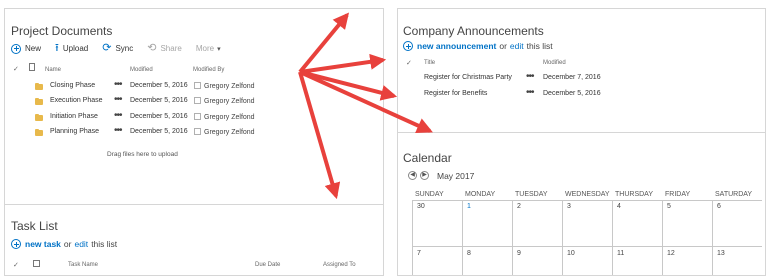 Image resolution: width=768 pixels, height=276 pixels. What do you see at coordinates (571, 253) in the screenshot?
I see `calendar-day-cell: 10` at bounding box center [571, 253].